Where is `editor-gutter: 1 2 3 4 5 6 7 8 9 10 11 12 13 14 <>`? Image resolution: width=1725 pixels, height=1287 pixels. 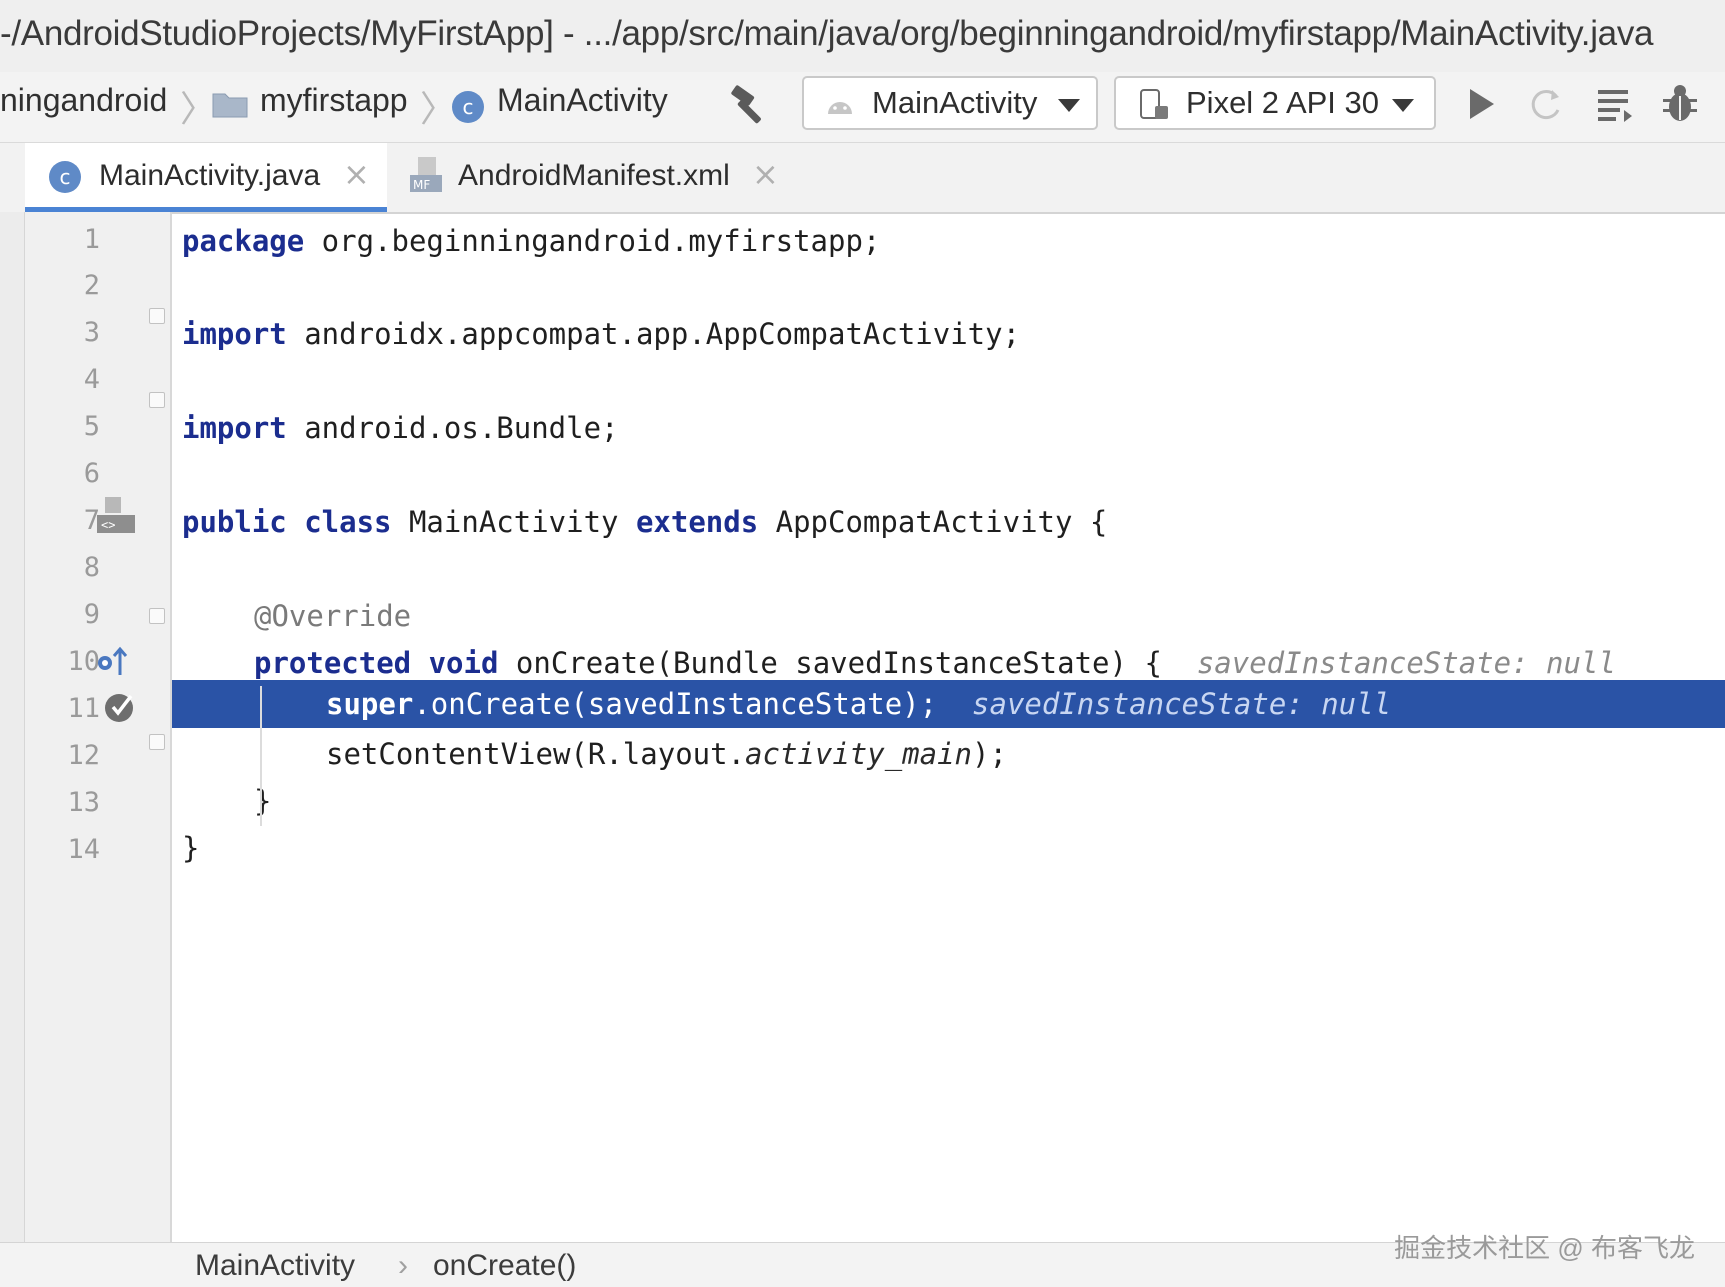
editor-gutter: 1 2 3 4 5 6 7 8 9 10 11 12 13 14 <> is located at coordinates (98, 727).